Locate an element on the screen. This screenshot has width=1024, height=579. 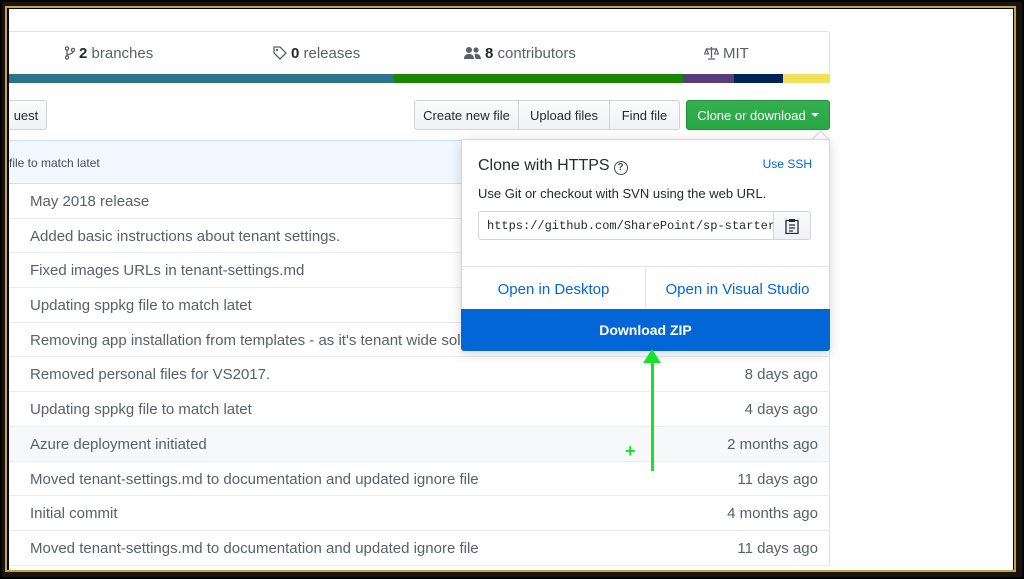
help-icon: ? is located at coordinates (620, 168).